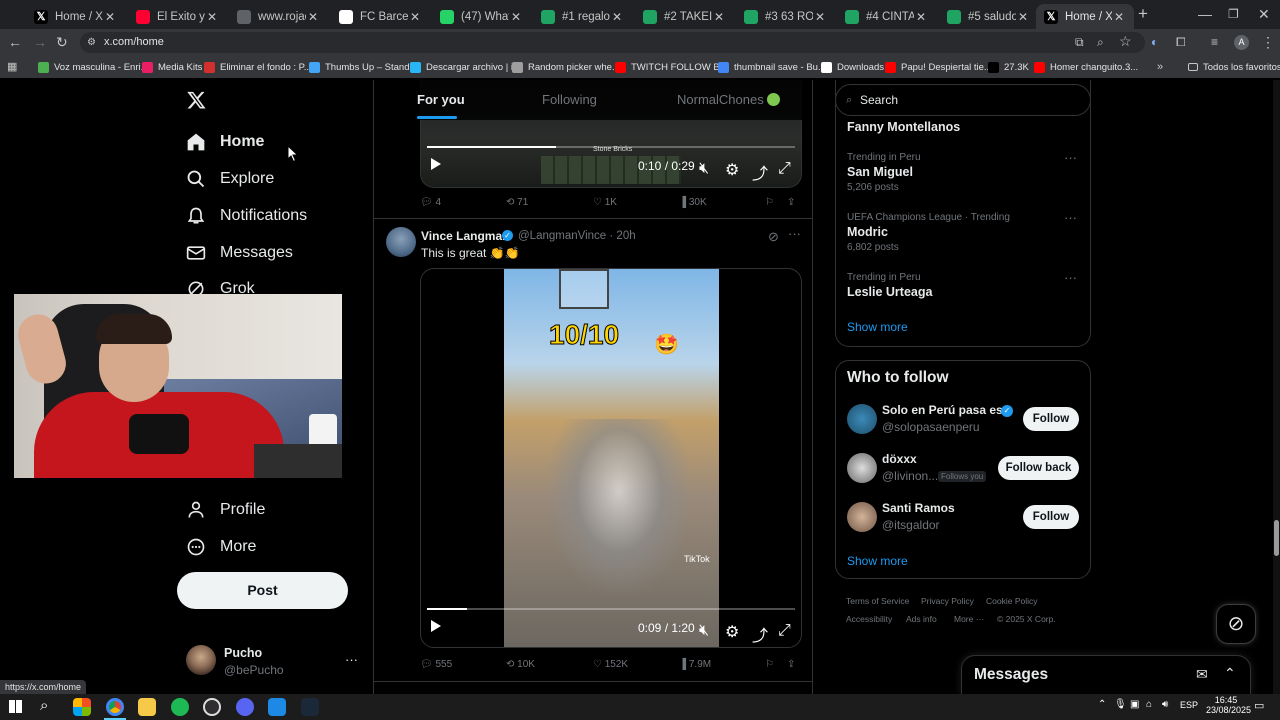 This screenshot has height=720, width=1280. I want to click on nav-item-profile: Profile, so click(225, 510).